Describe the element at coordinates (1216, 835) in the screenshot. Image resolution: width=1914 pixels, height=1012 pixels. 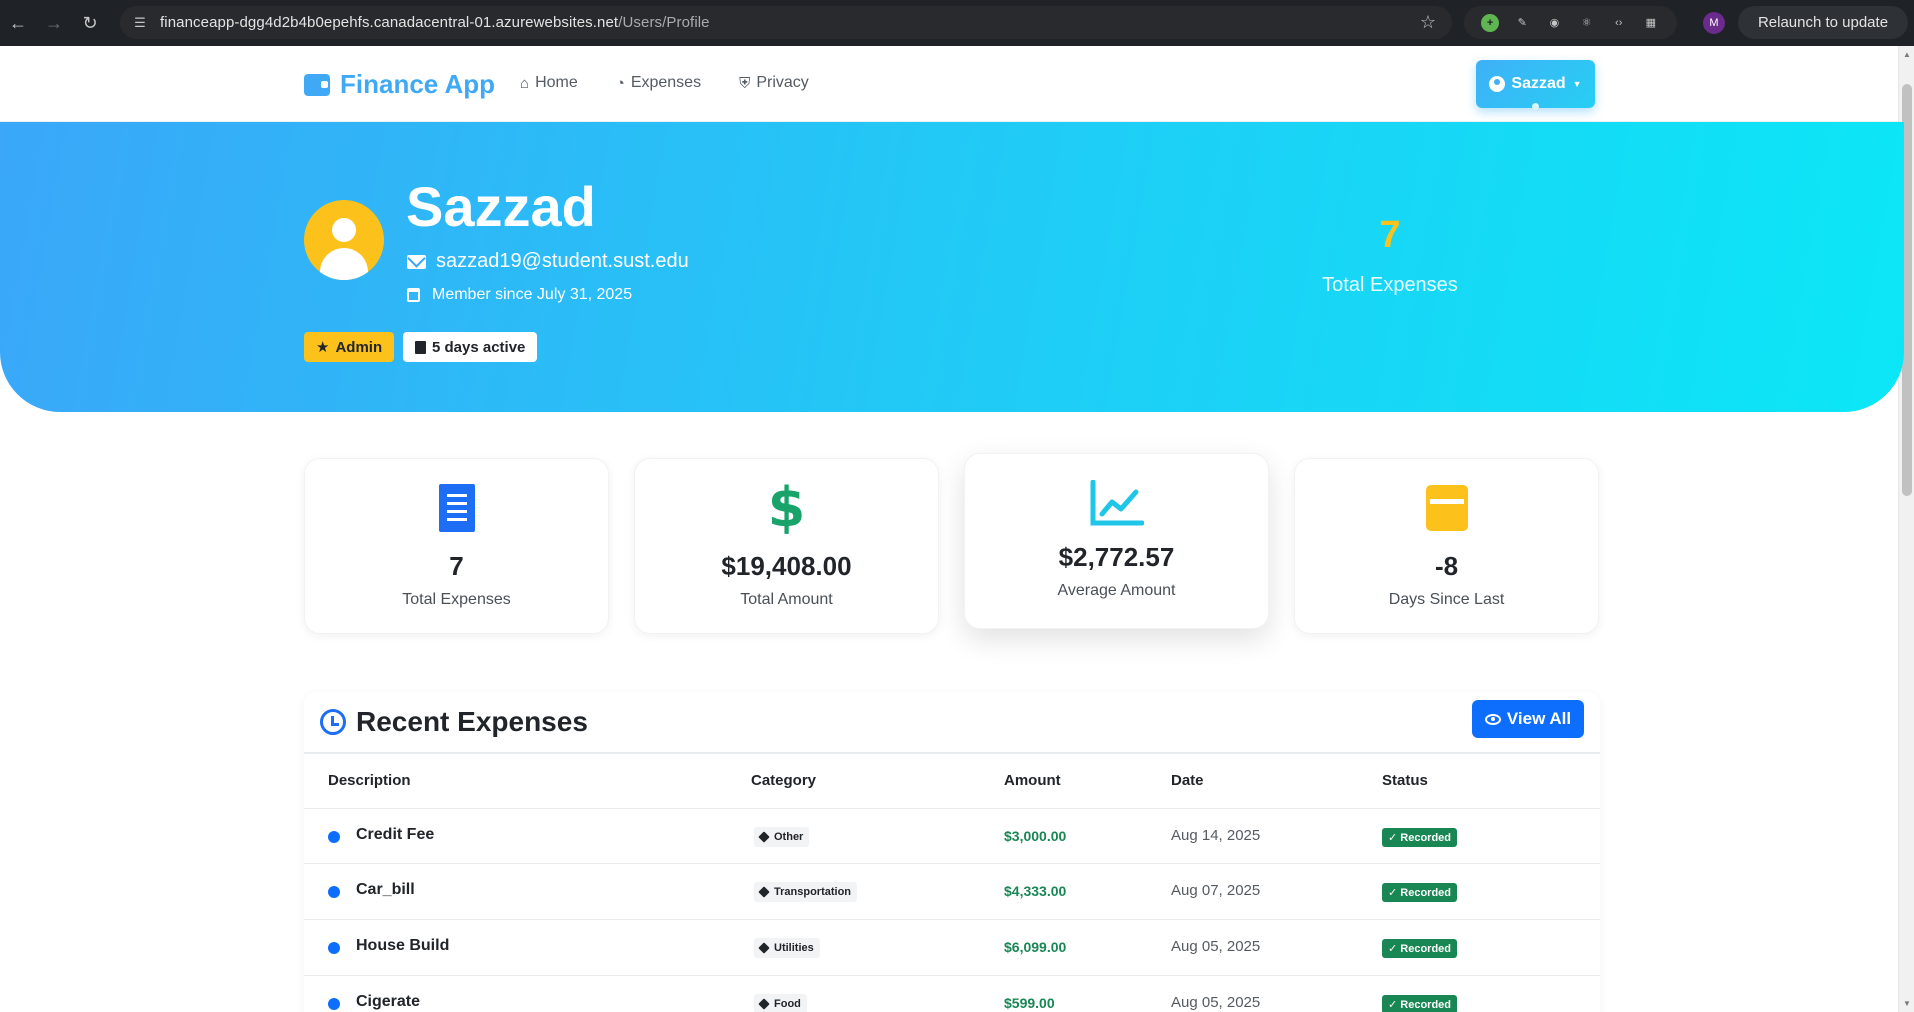
I see `row-date: Aug 14, 2025` at that location.